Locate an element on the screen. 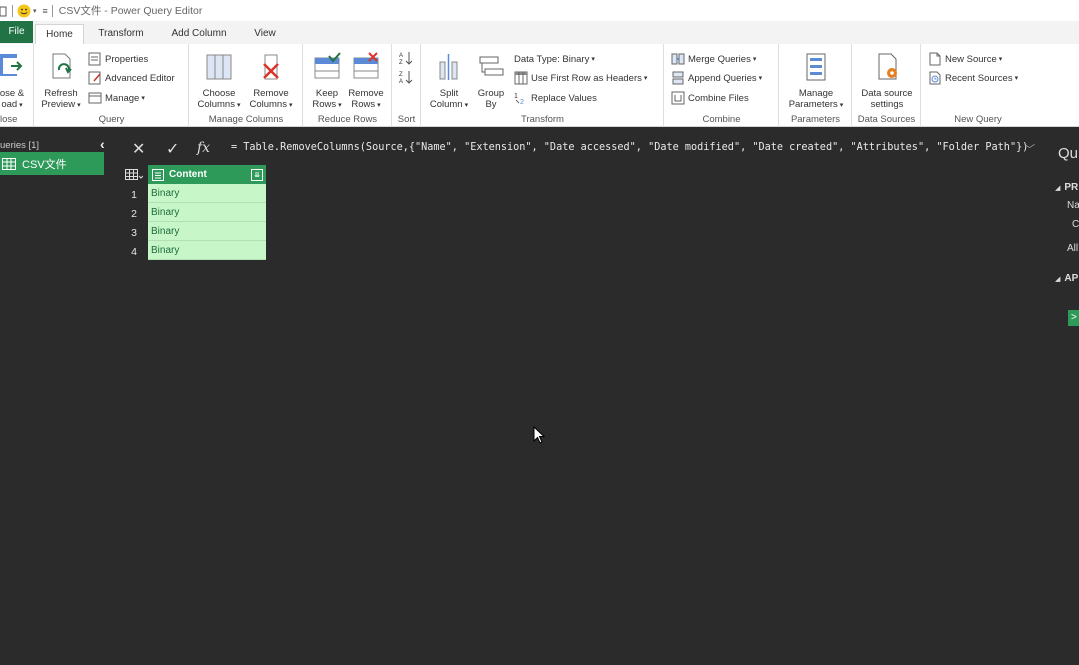 The image size is (1079, 665). recent-sources-label: Recent Sources is located at coordinates (979, 78).